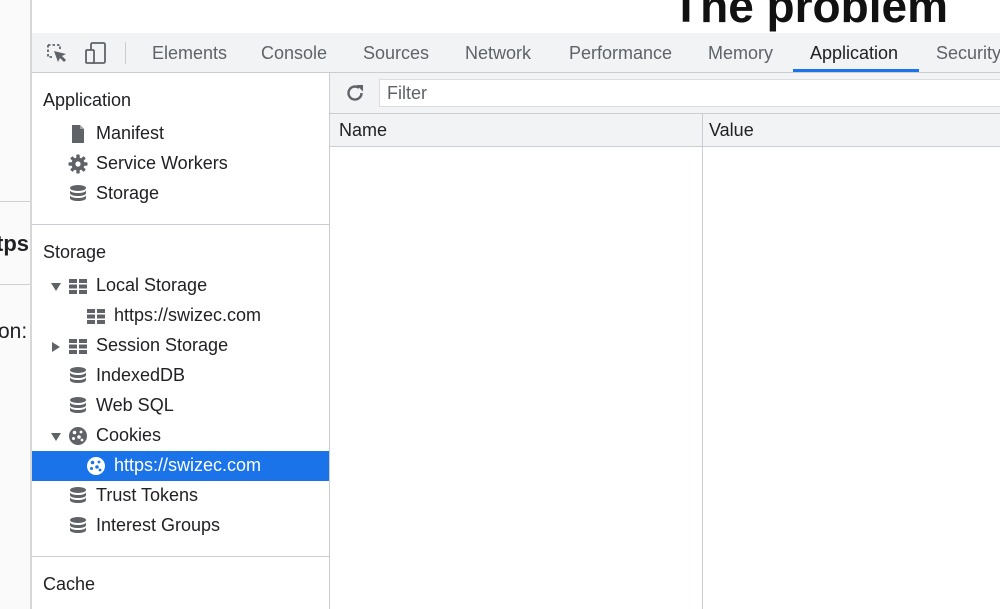 This screenshot has height=609, width=1000. Describe the element at coordinates (128, 193) in the screenshot. I see `sidebar-item-label: Storage` at that location.